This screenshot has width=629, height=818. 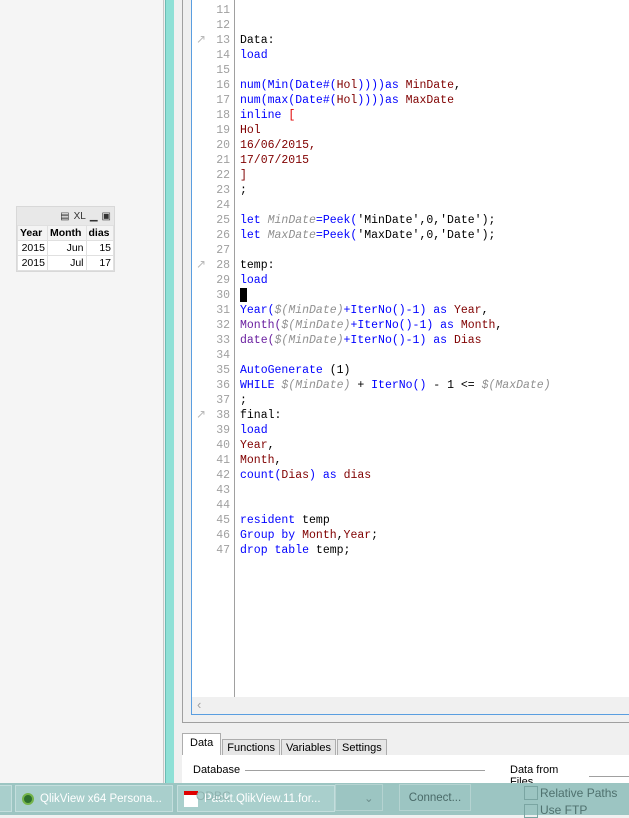 What do you see at coordinates (223, 70) in the screenshot?
I see `line-number: 15` at bounding box center [223, 70].